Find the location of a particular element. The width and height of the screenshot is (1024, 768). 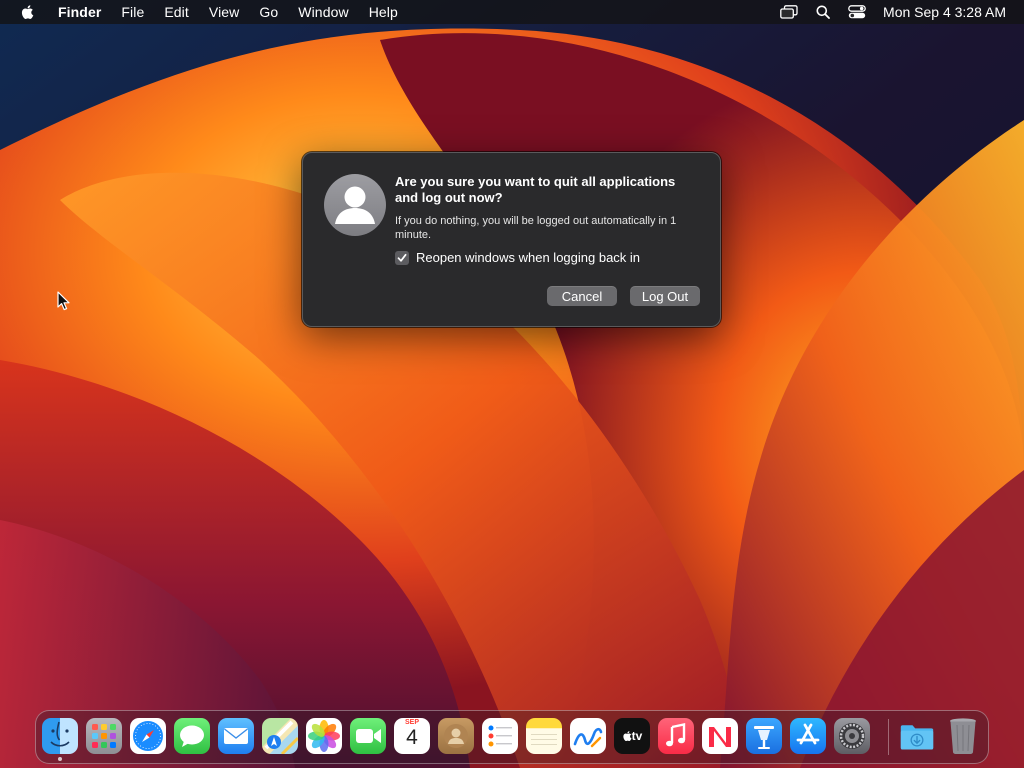

safari-icon is located at coordinates (148, 736).